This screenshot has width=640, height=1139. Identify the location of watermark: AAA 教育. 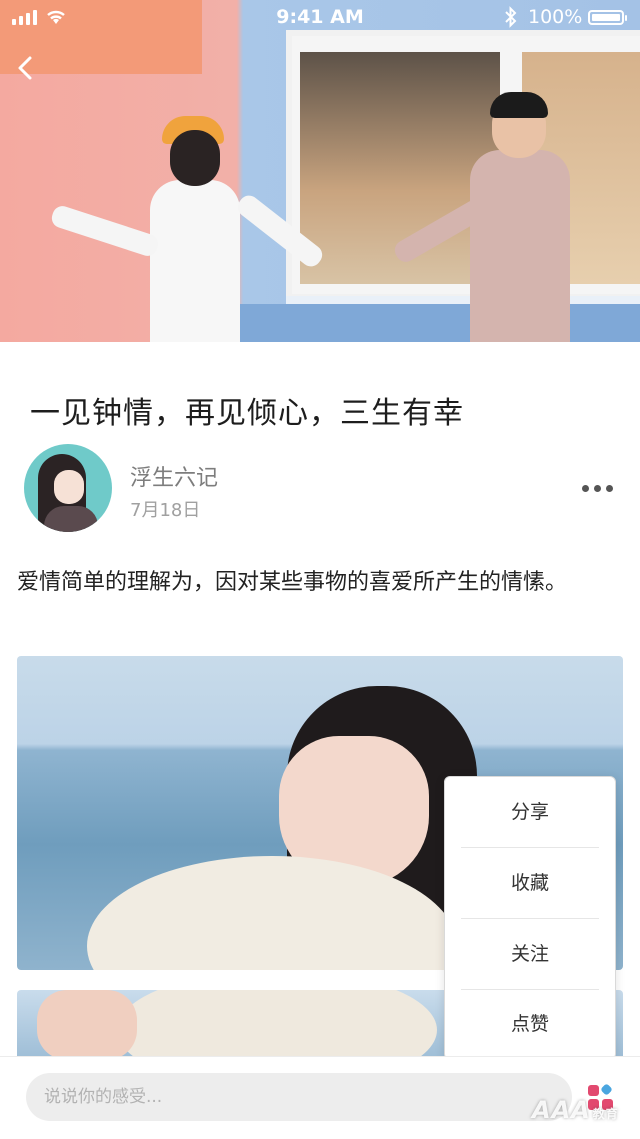
(575, 1110).